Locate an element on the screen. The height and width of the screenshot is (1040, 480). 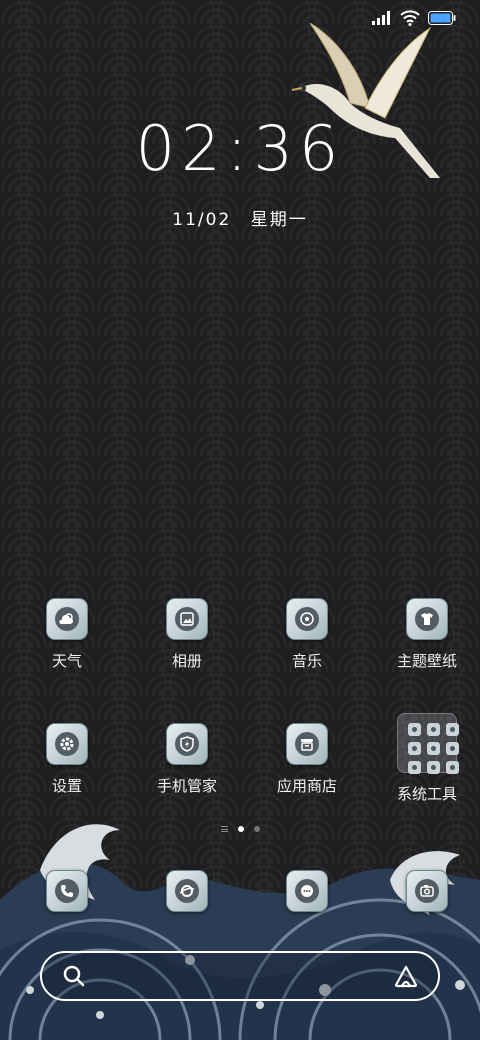
search-bar is located at coordinates (240, 976).